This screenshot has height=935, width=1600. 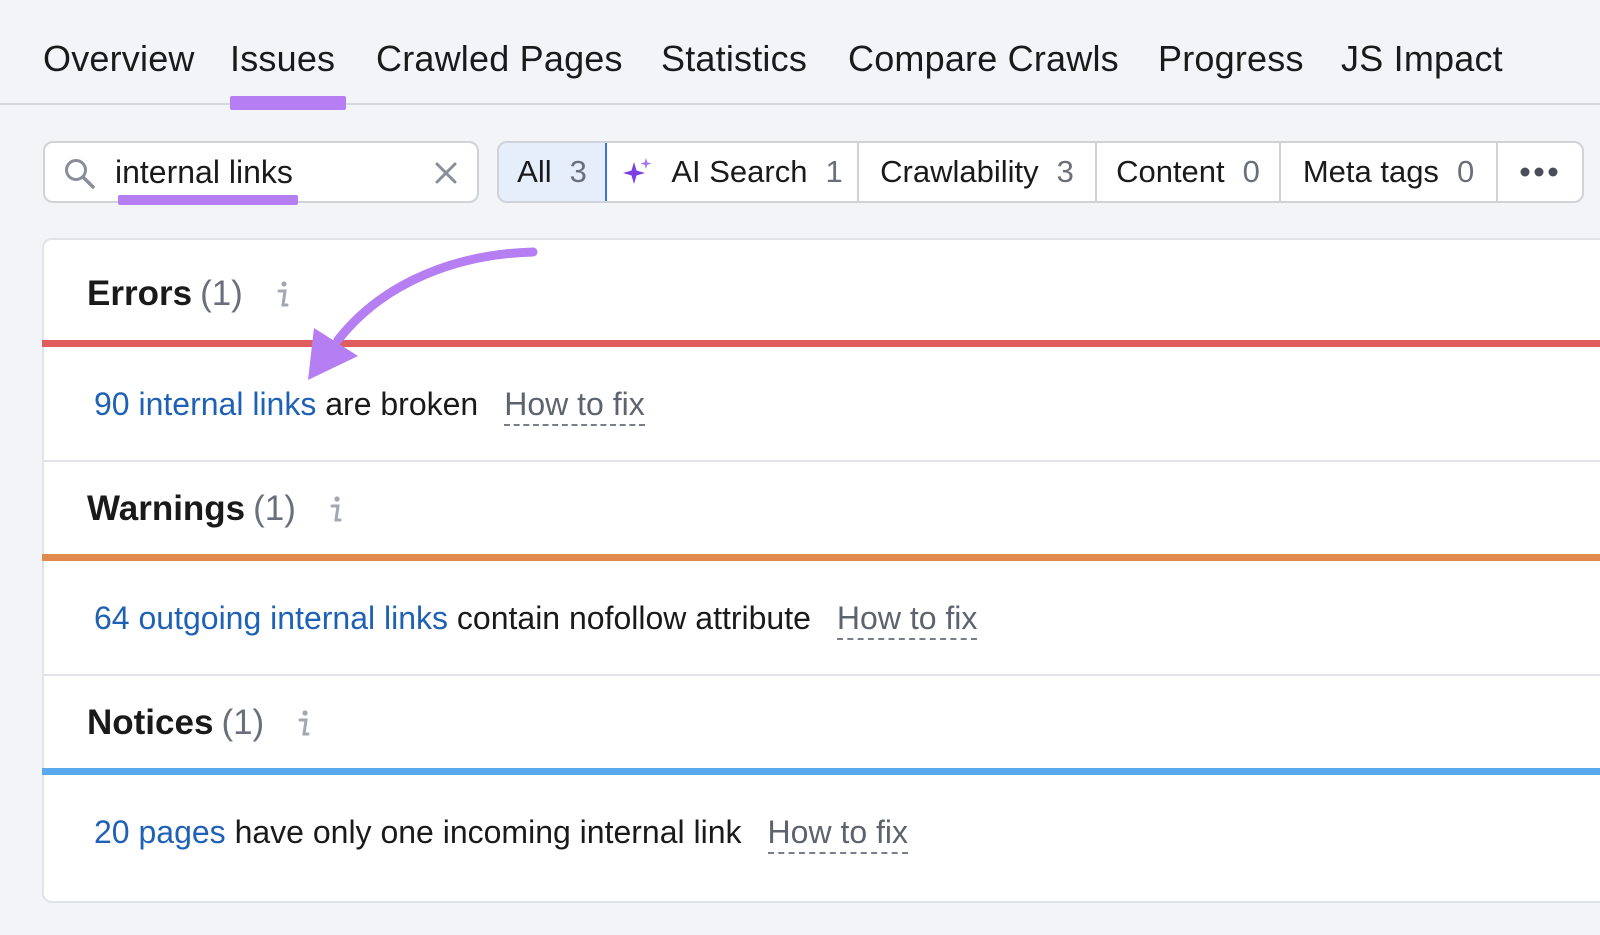 I want to click on notices-color-bar, so click(x=821, y=771).